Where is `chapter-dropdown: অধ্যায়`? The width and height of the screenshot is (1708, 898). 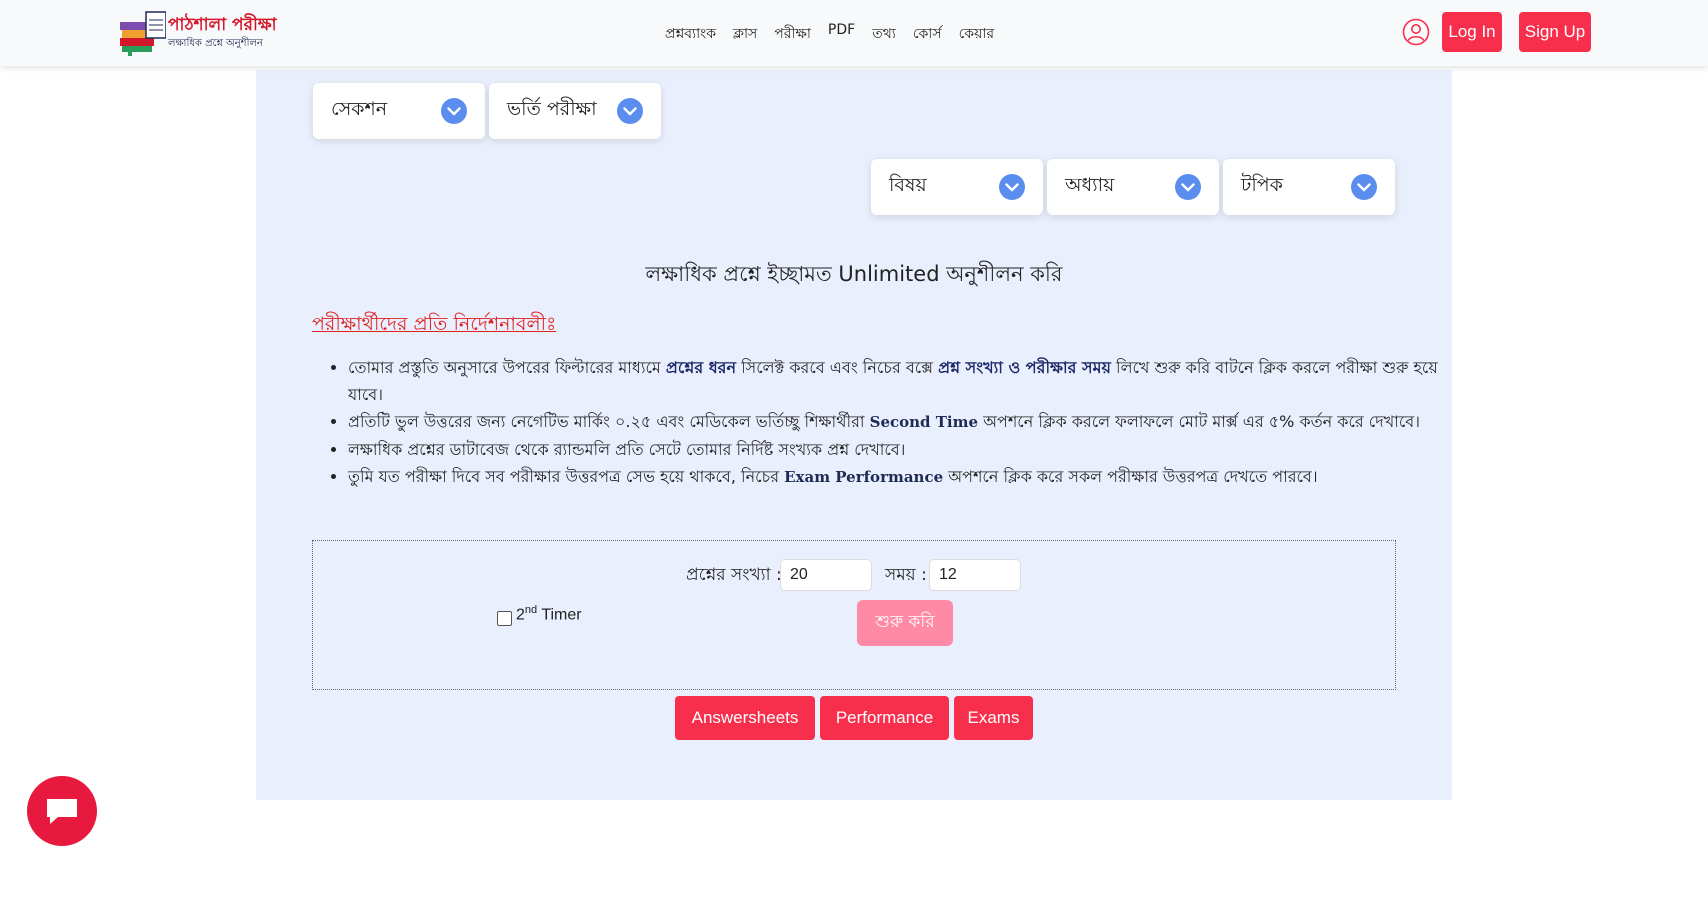
chapter-dropdown: অধ্যায় is located at coordinates (1133, 187).